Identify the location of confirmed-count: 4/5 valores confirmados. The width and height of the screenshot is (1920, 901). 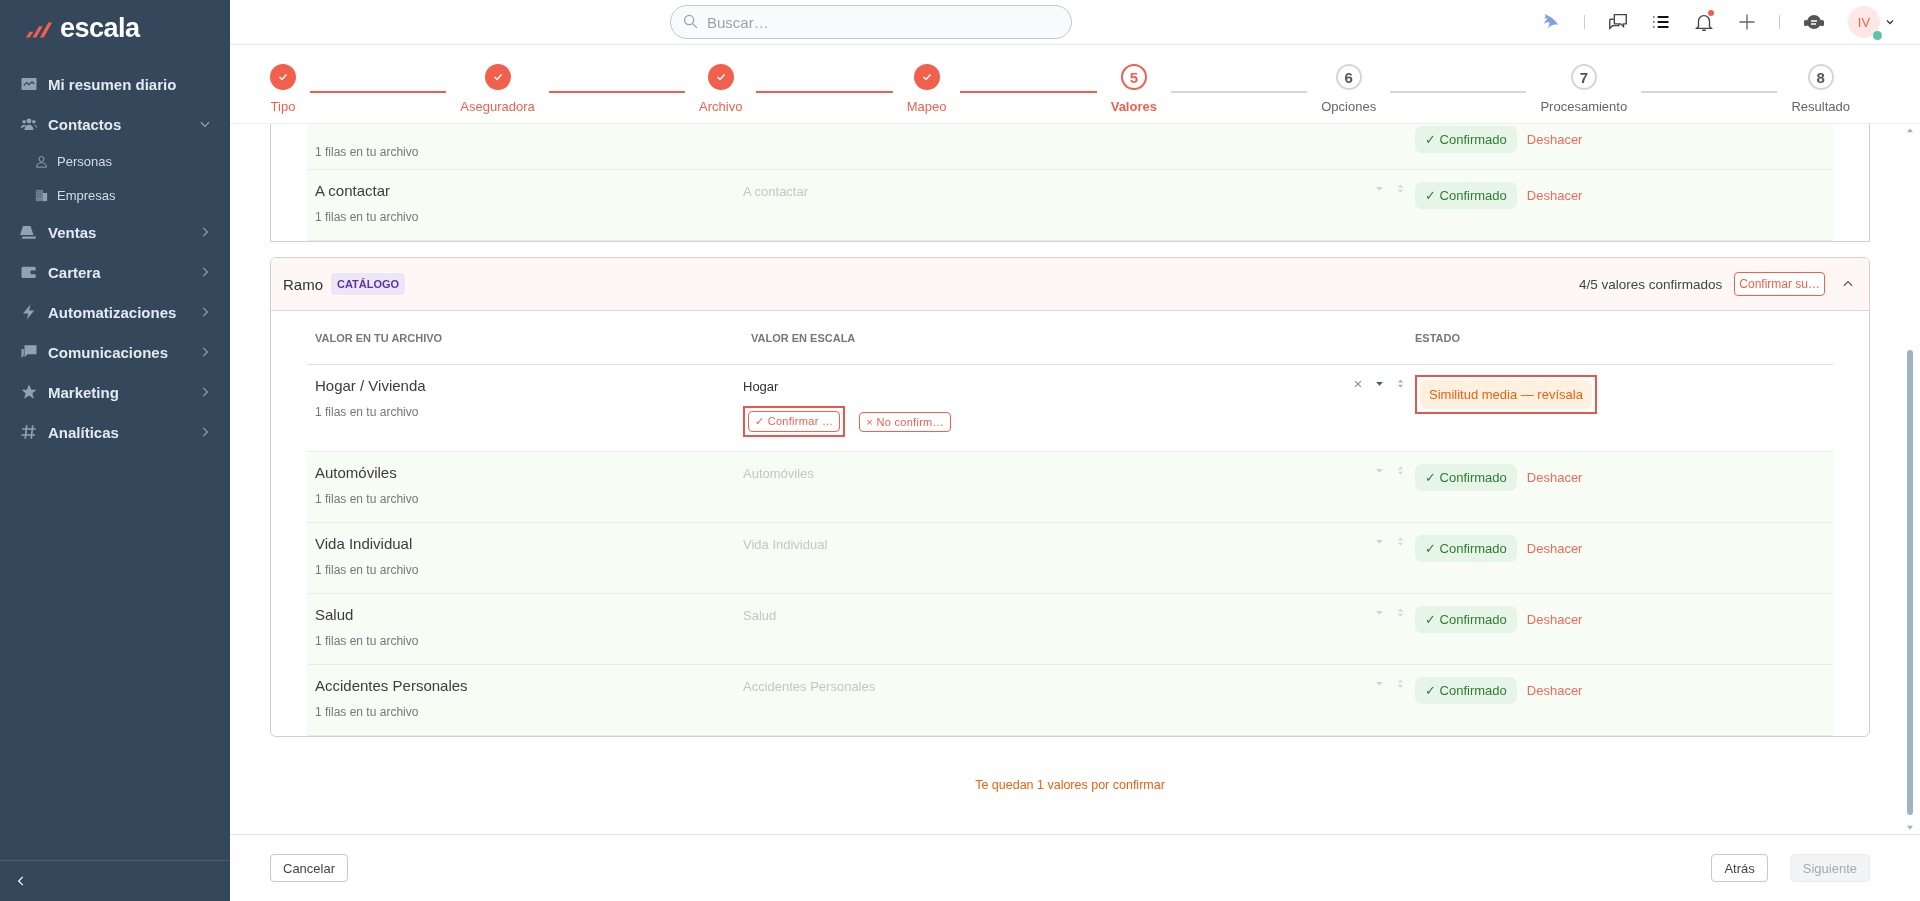
(1651, 284).